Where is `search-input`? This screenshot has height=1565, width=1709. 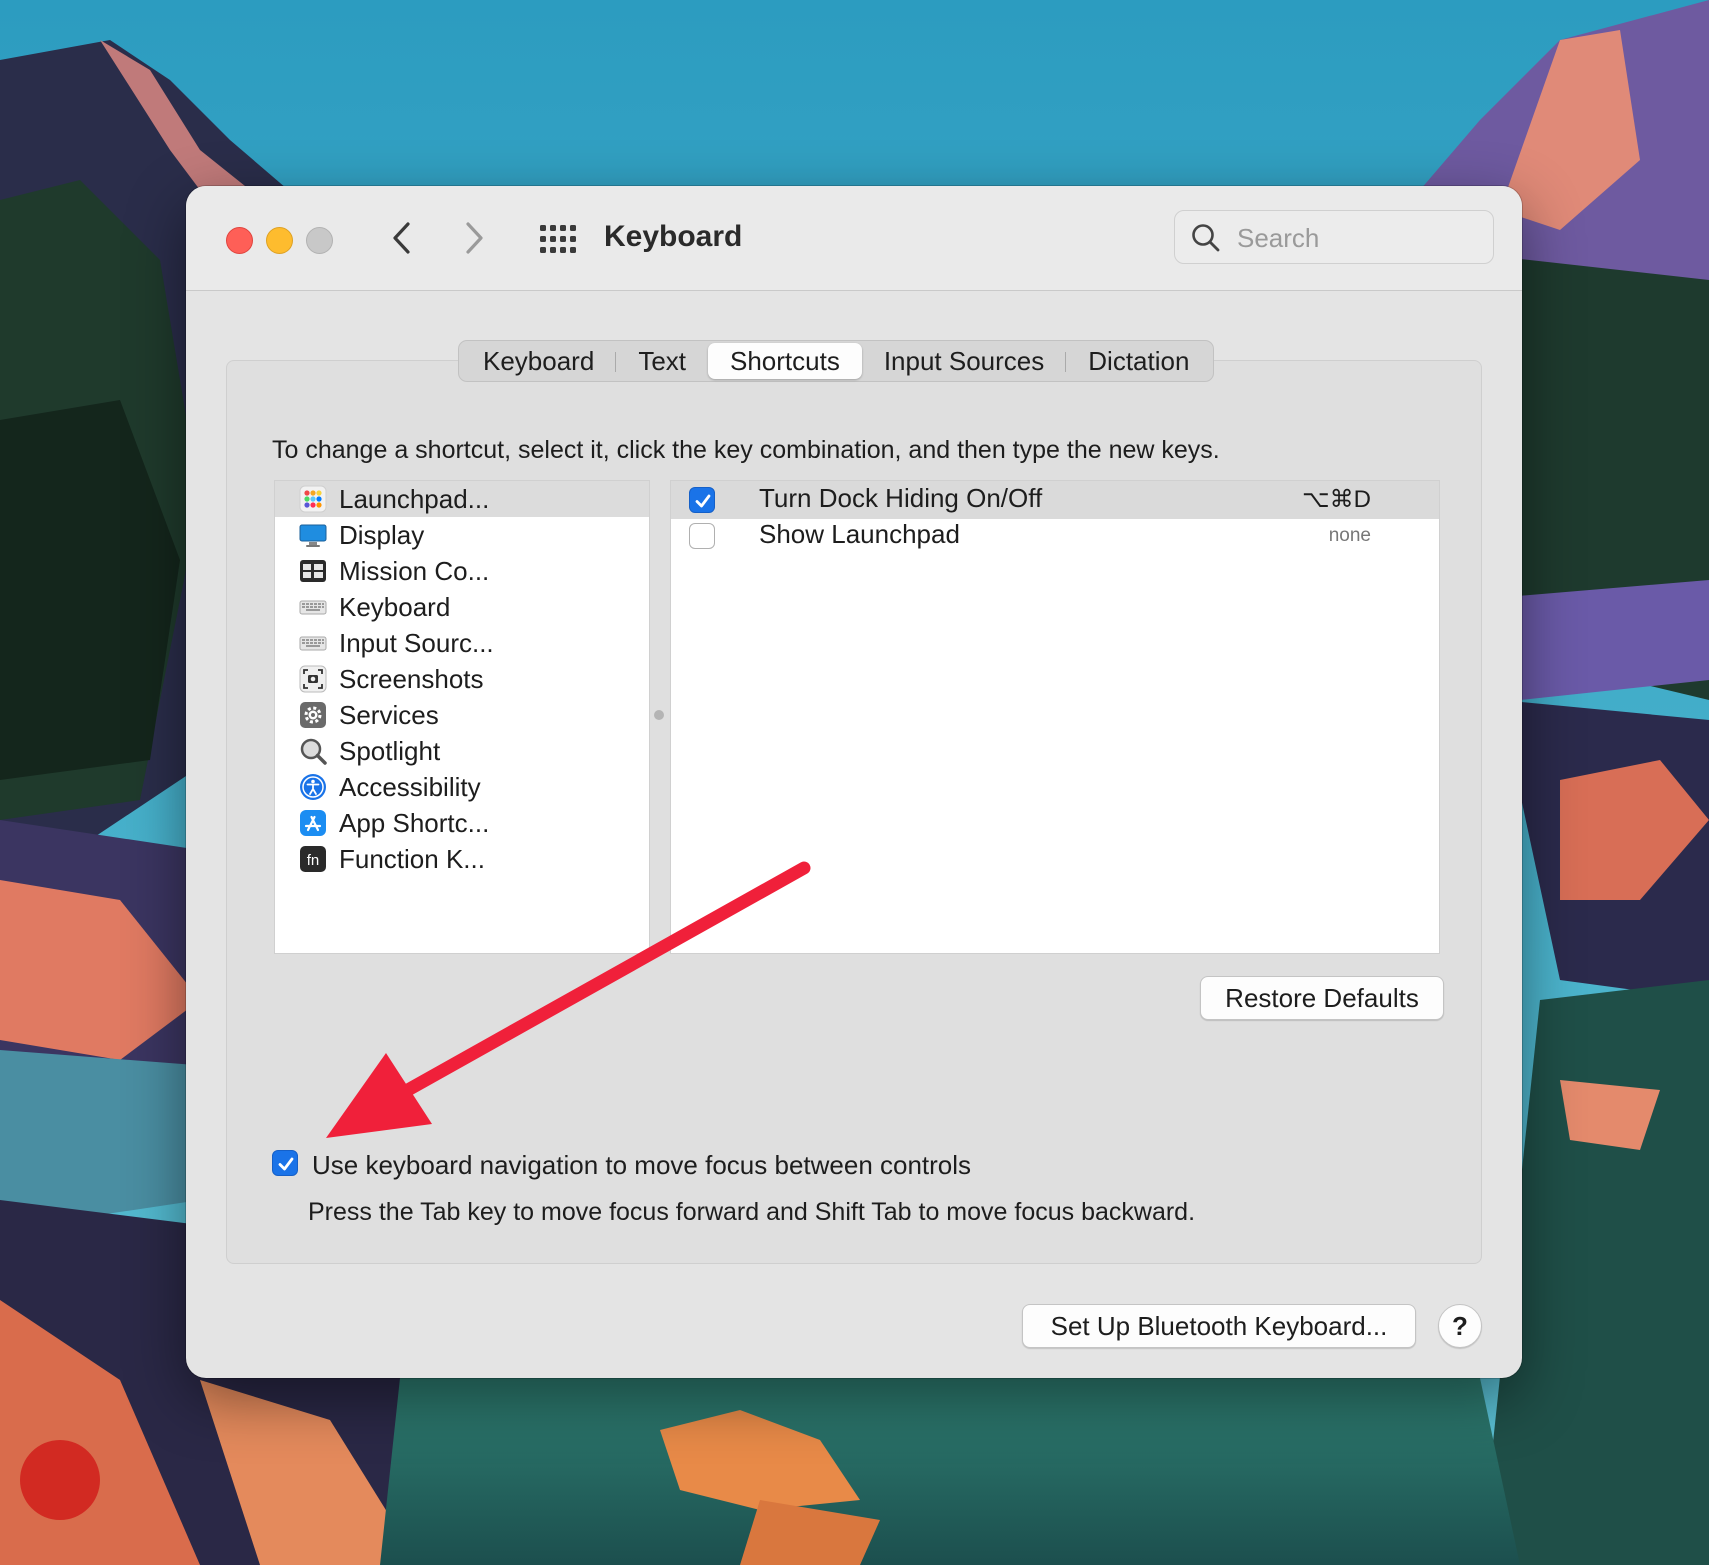
search-input is located at coordinates (1357, 238).